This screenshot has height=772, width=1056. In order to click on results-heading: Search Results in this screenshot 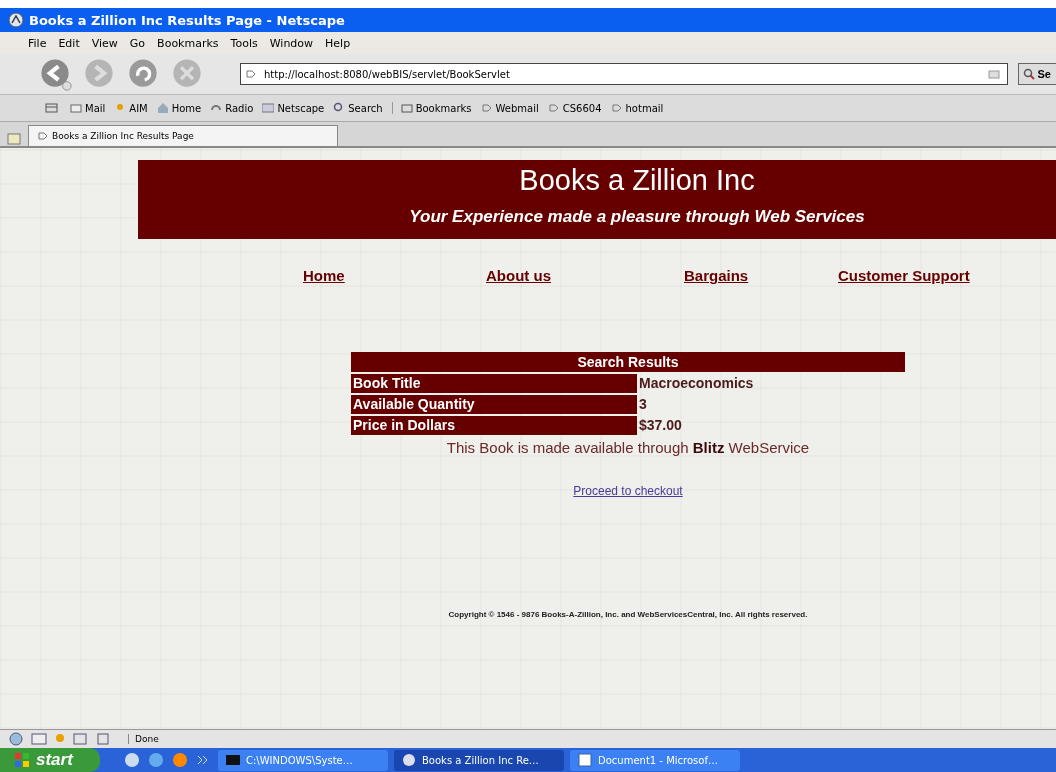, I will do `click(628, 362)`.